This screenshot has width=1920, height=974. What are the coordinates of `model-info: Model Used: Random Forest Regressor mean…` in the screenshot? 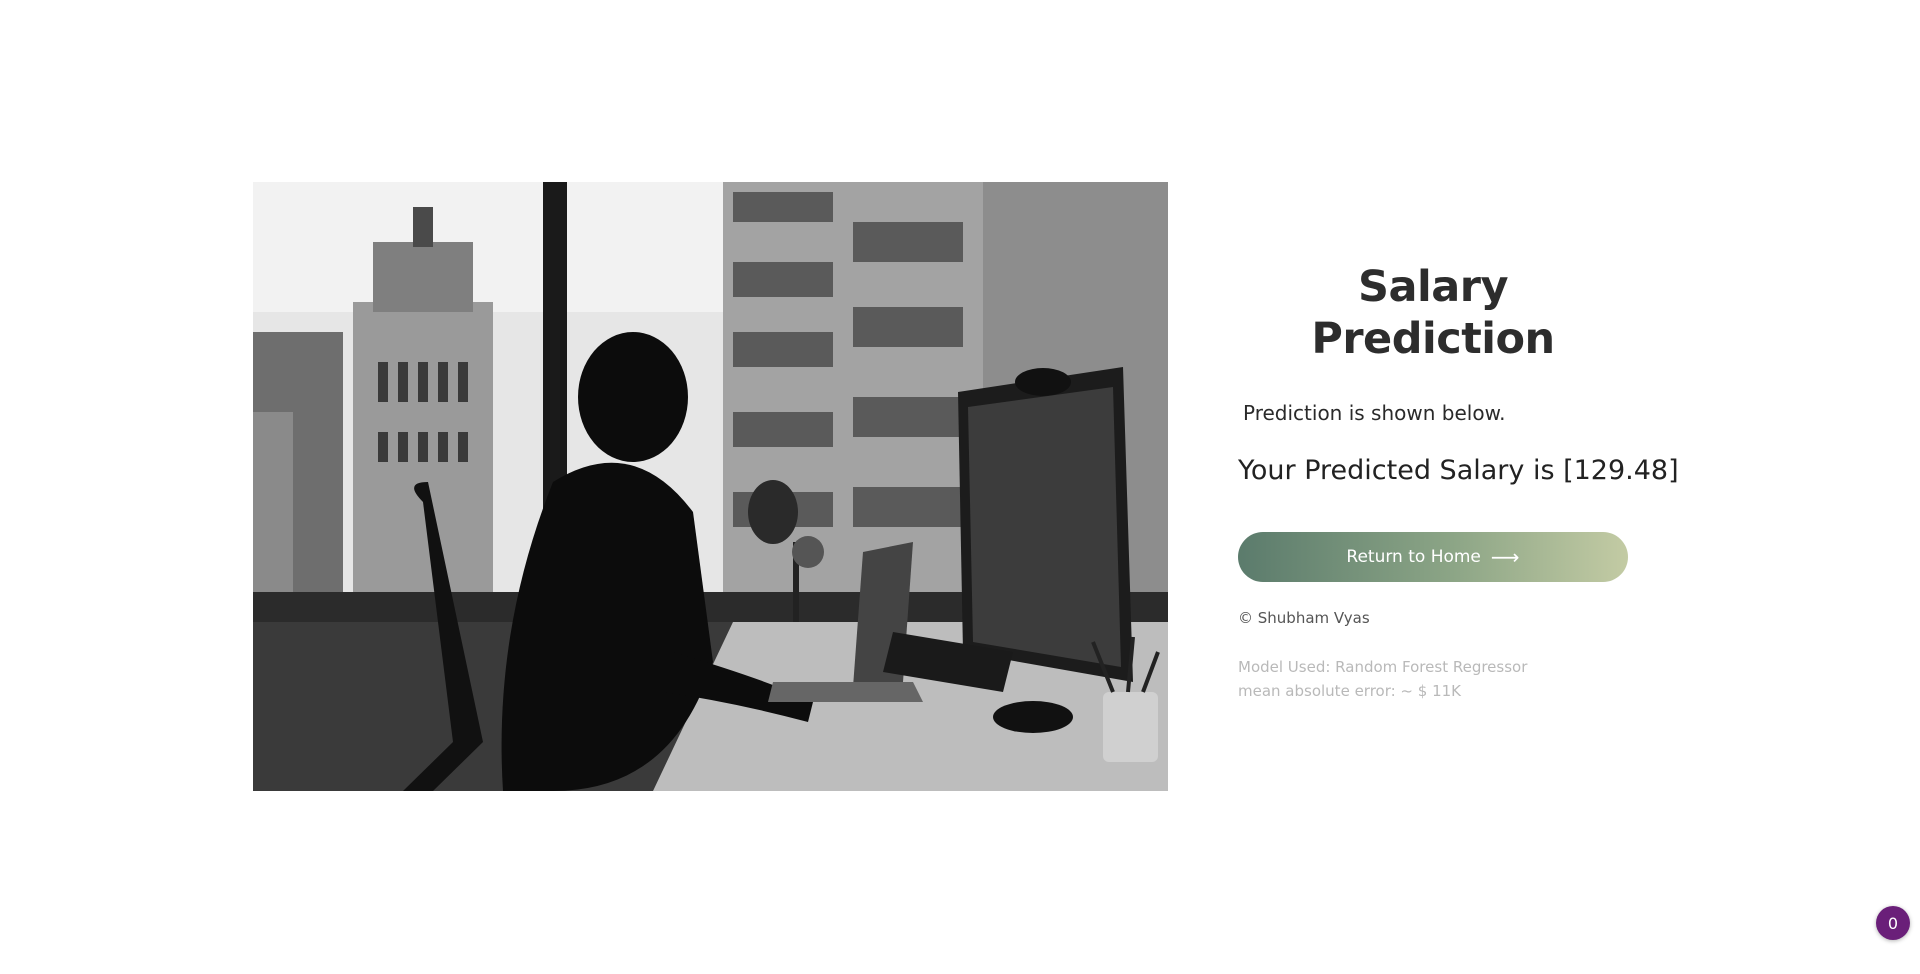 It's located at (1433, 679).